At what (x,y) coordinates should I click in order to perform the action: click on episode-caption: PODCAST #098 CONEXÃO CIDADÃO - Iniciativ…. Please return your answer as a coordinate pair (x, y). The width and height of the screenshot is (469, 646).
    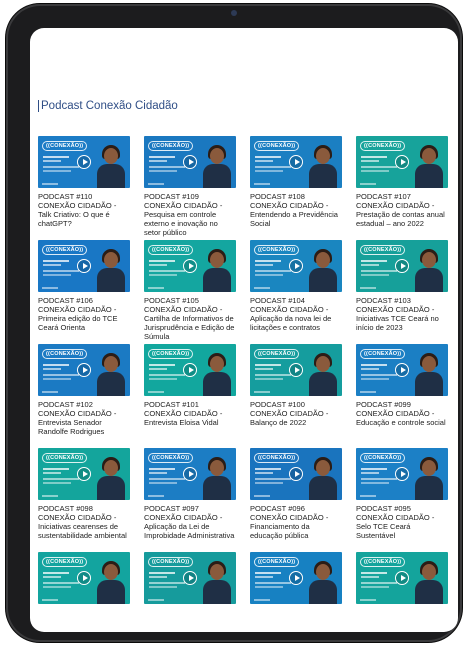
    Looking at the image, I should click on (84, 522).